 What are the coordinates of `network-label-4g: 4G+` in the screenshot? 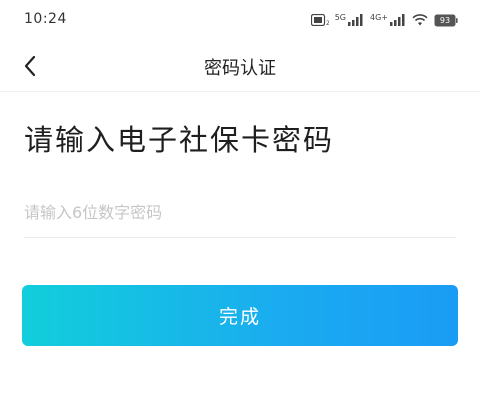 It's located at (379, 17).